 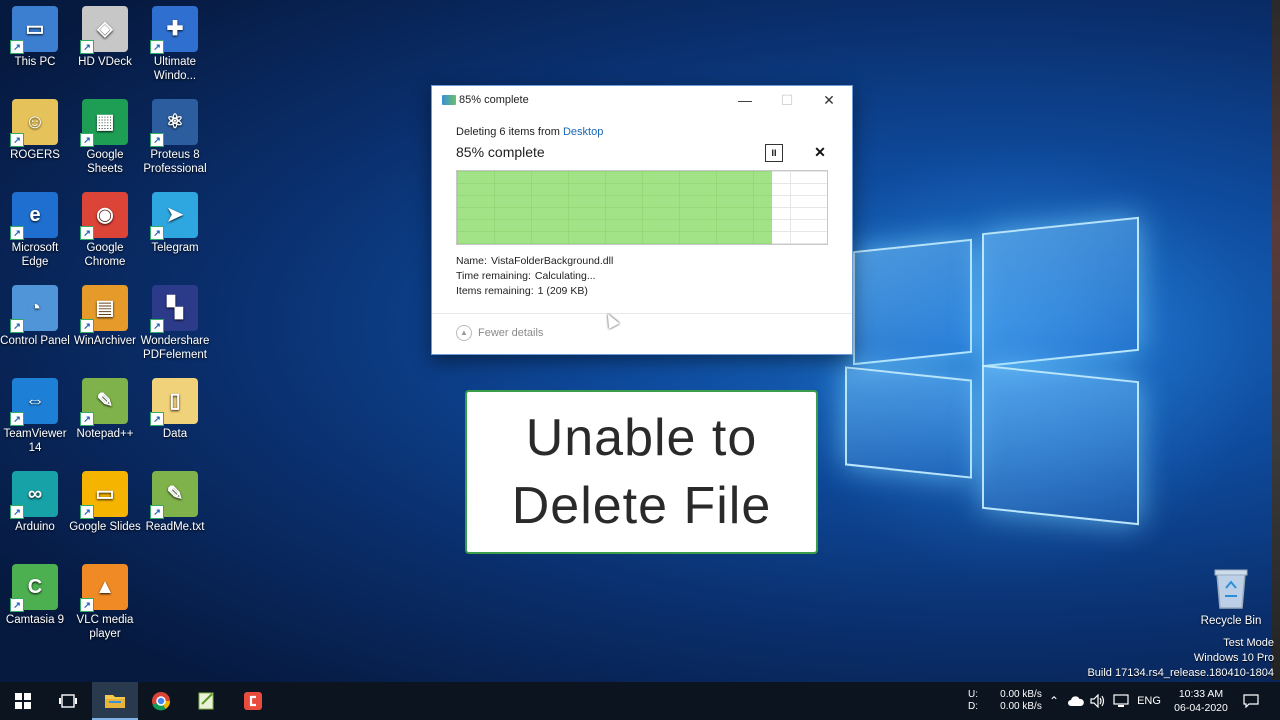 I want to click on download-speed: 0.00 kB/s, so click(x=1021, y=706).